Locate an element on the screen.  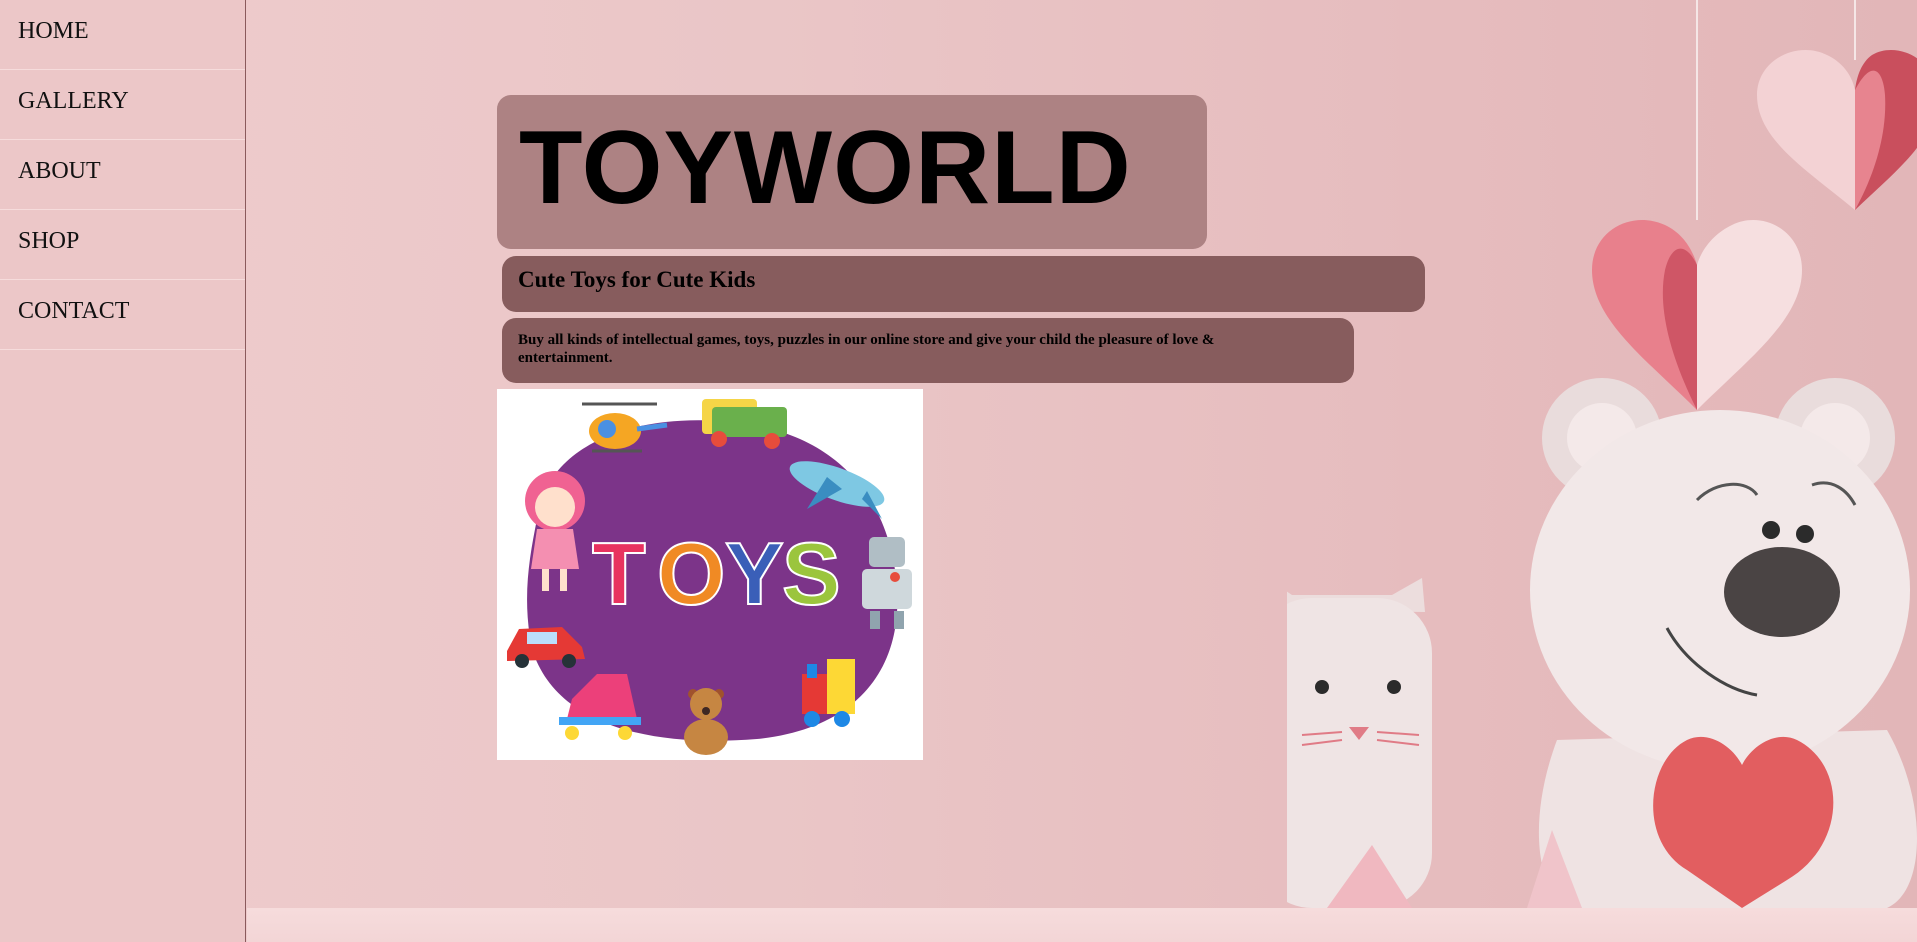
nav-item-shop: SHOP is located at coordinates (122, 245).